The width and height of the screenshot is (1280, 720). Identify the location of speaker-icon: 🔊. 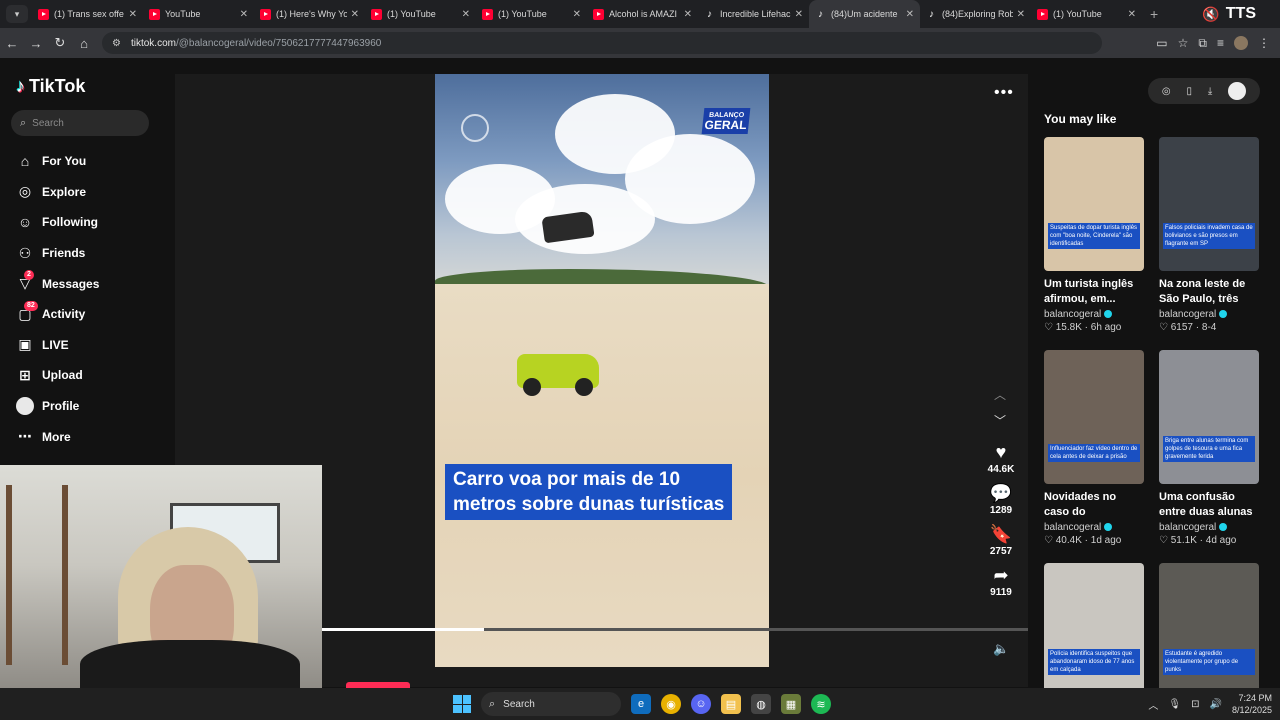
(1216, 704).